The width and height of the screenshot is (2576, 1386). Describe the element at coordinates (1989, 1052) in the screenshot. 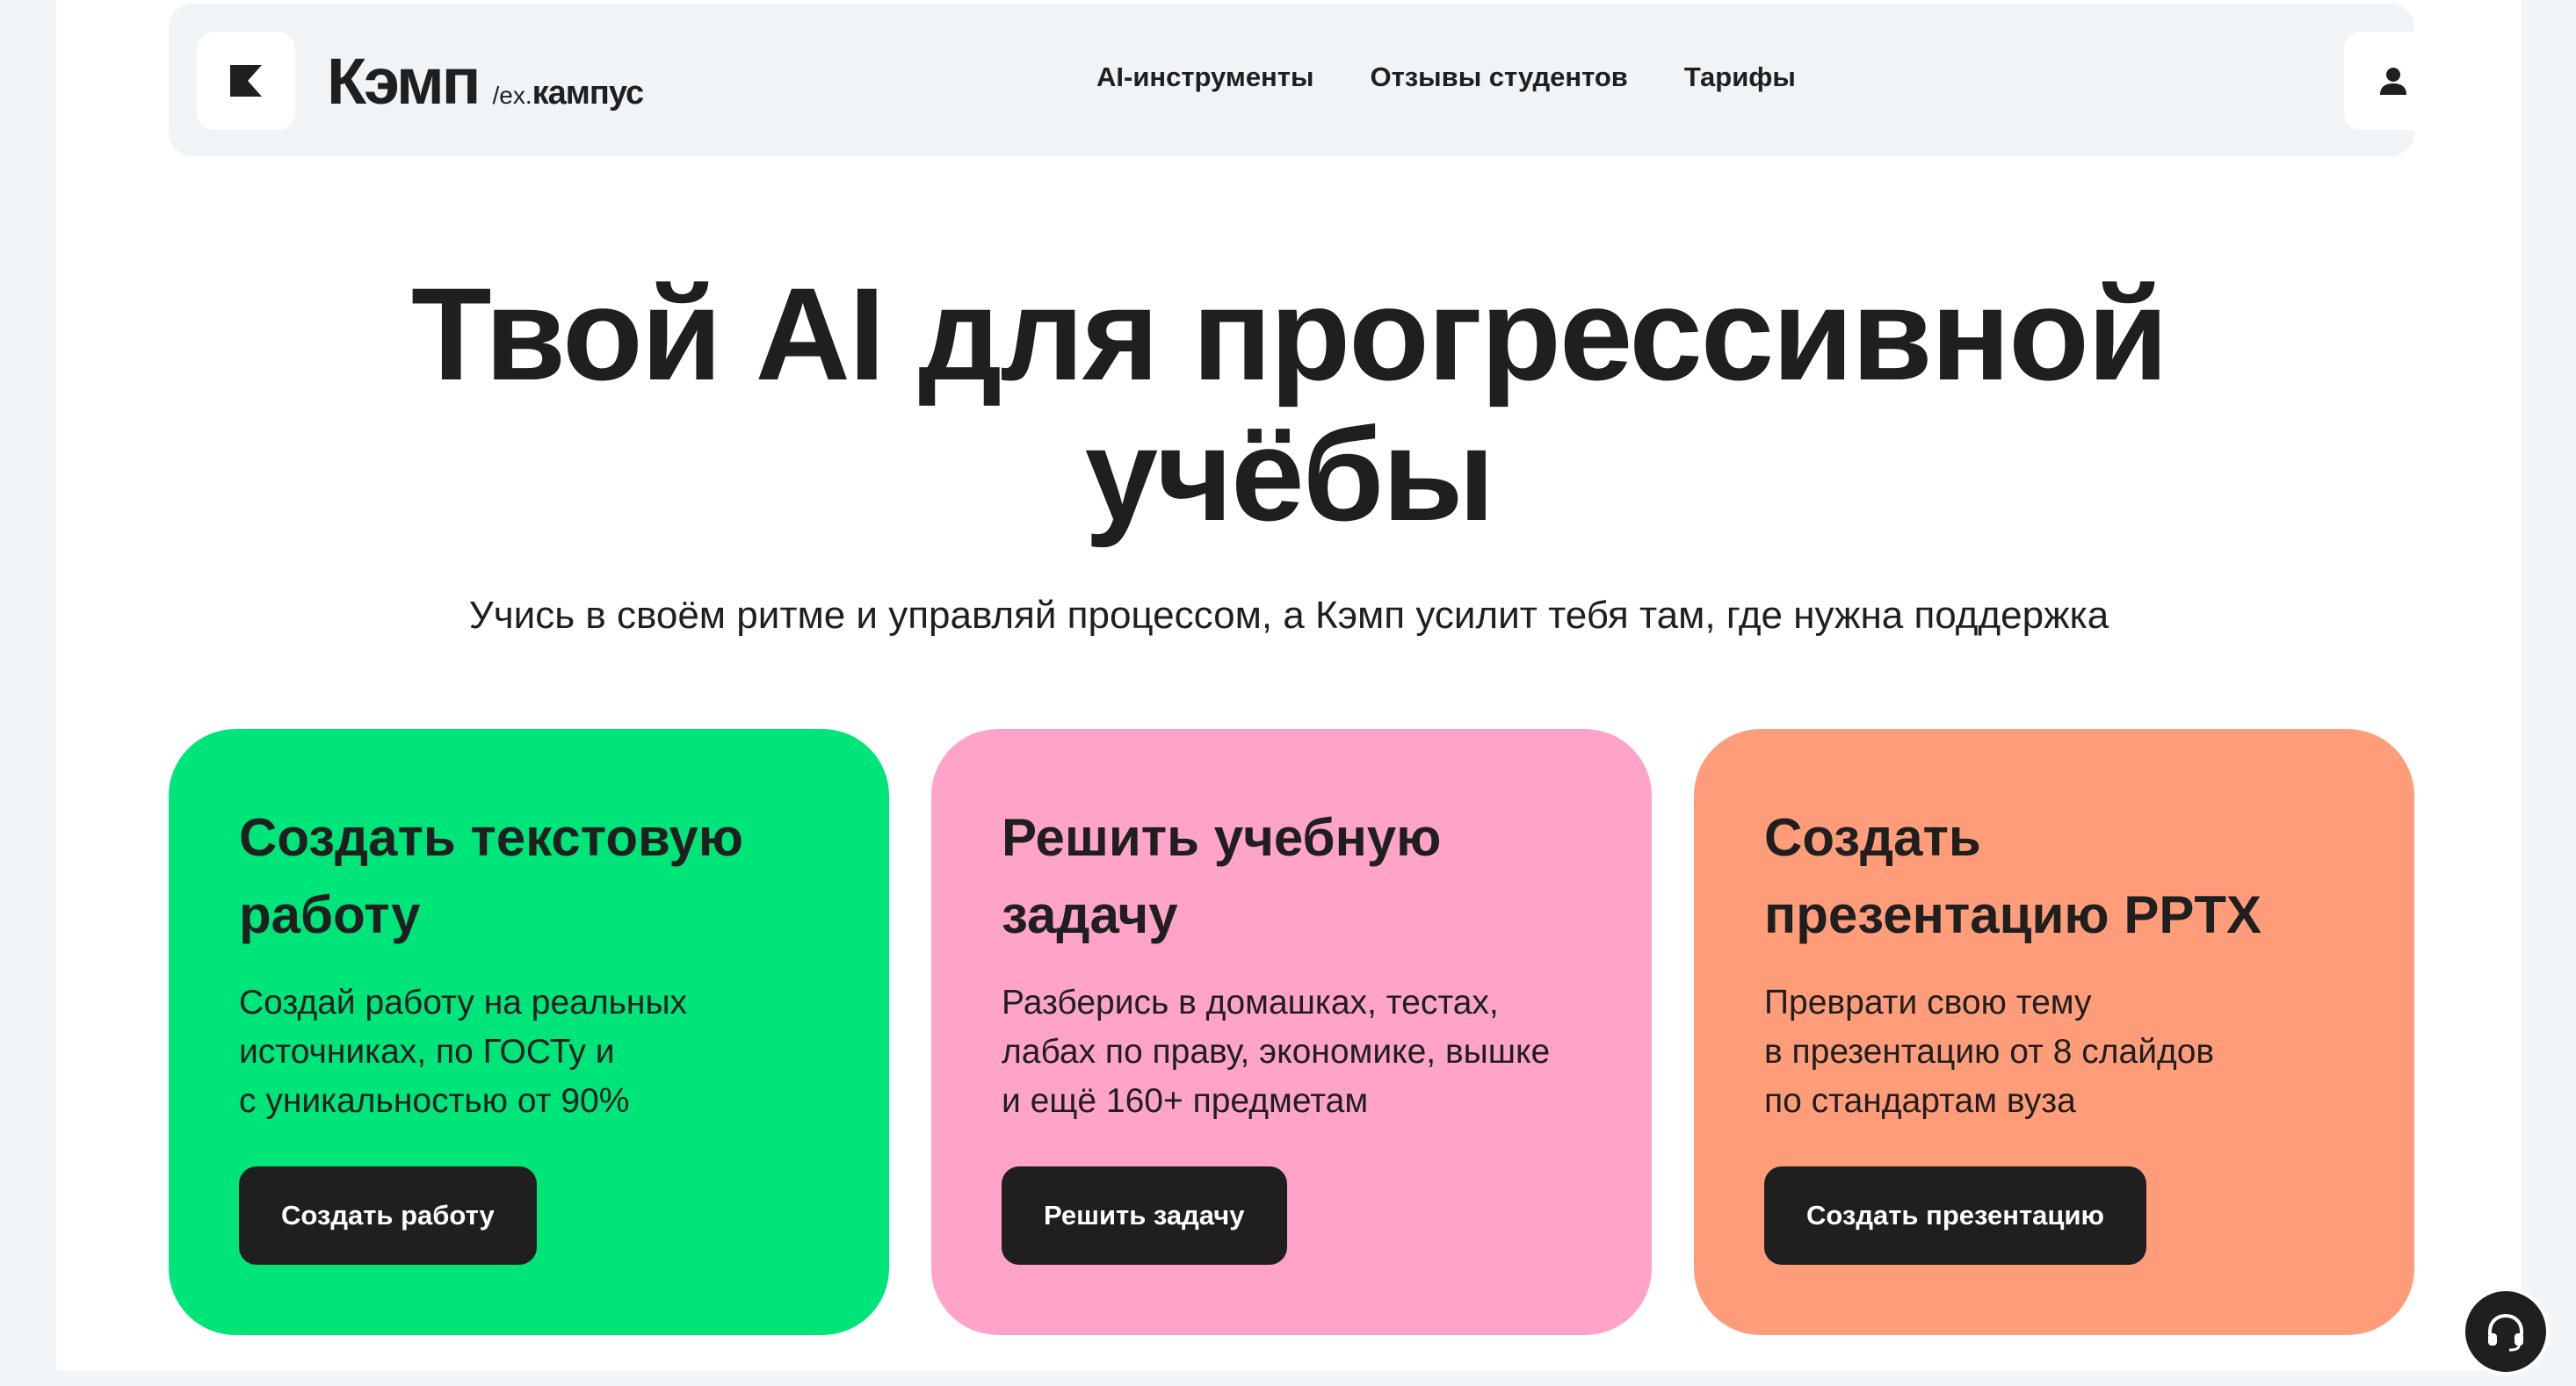

I see `card-desc-line2: в презентацию от 8 слайдов` at that location.